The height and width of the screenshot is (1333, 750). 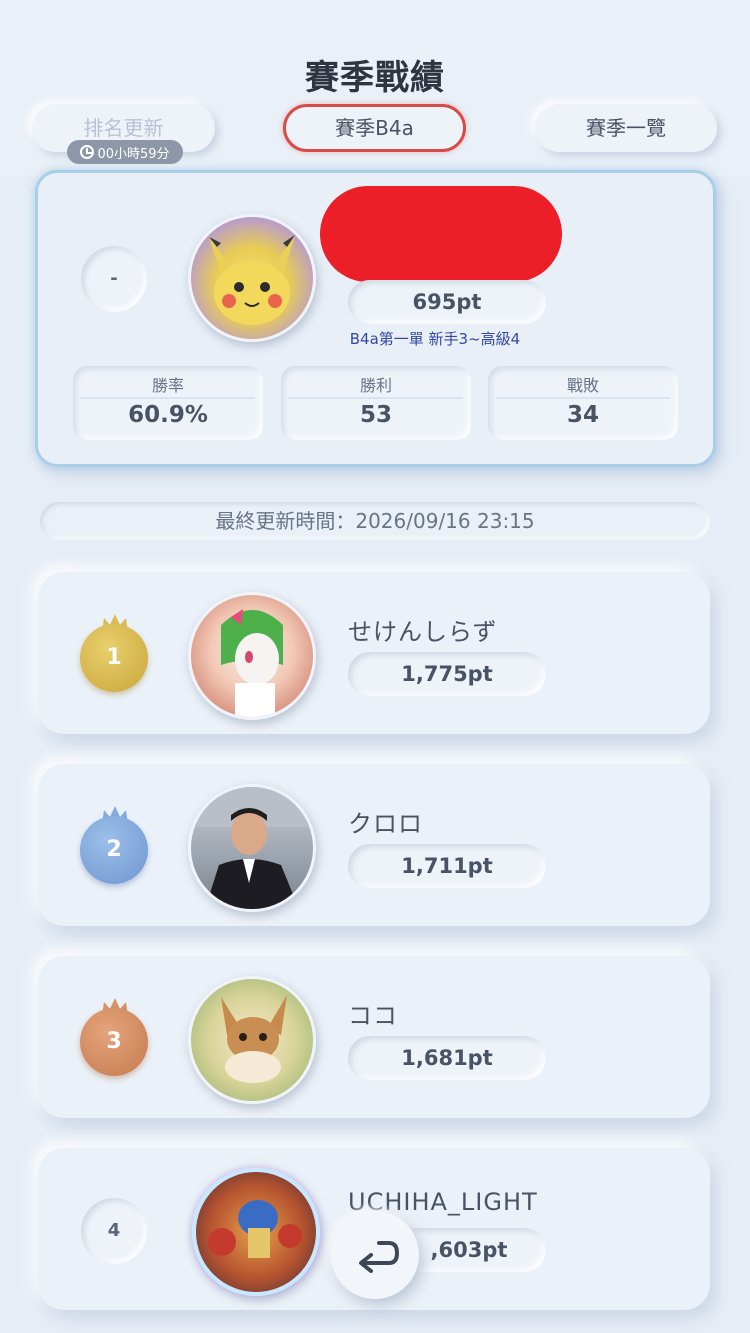 I want to click on back-button, so click(x=375, y=1255).